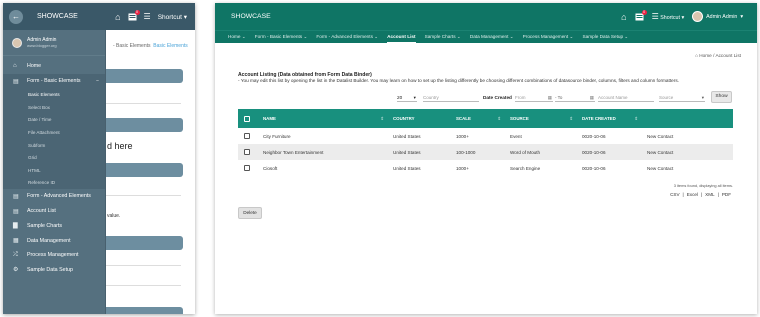  What do you see at coordinates (54, 255) in the screenshot?
I see `drawer-item-process-management: ⤮ Process Management` at bounding box center [54, 255].